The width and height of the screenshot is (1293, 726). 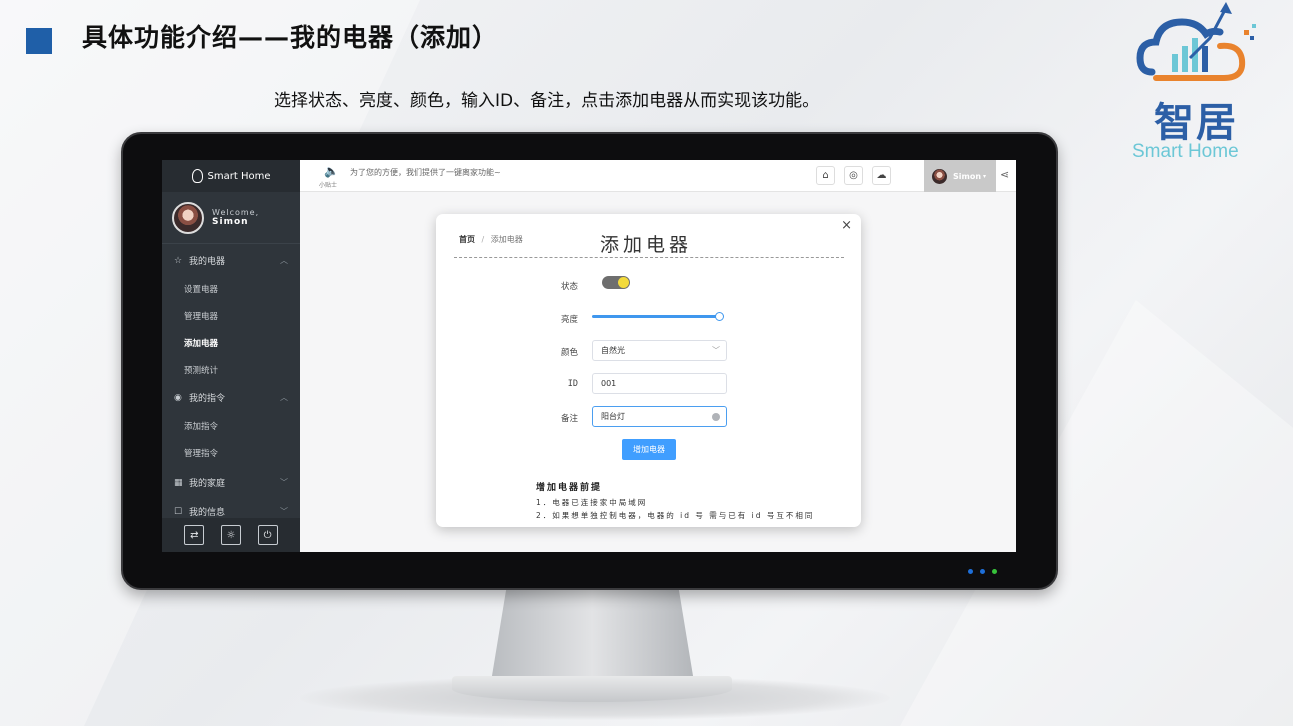 What do you see at coordinates (290, 37) in the screenshot?
I see `slide-title: 具体功能介绍——我的电器（添加）` at bounding box center [290, 37].